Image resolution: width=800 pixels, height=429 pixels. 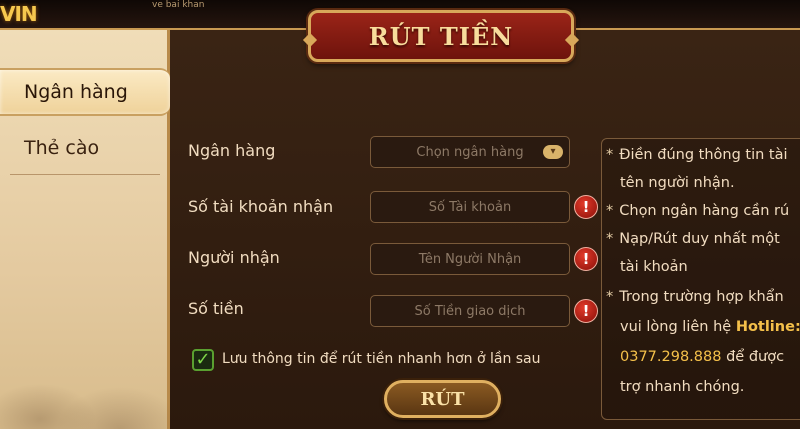 What do you see at coordinates (710, 327) in the screenshot?
I see `info-line: vui lòng liên hệ Hotline:` at bounding box center [710, 327].